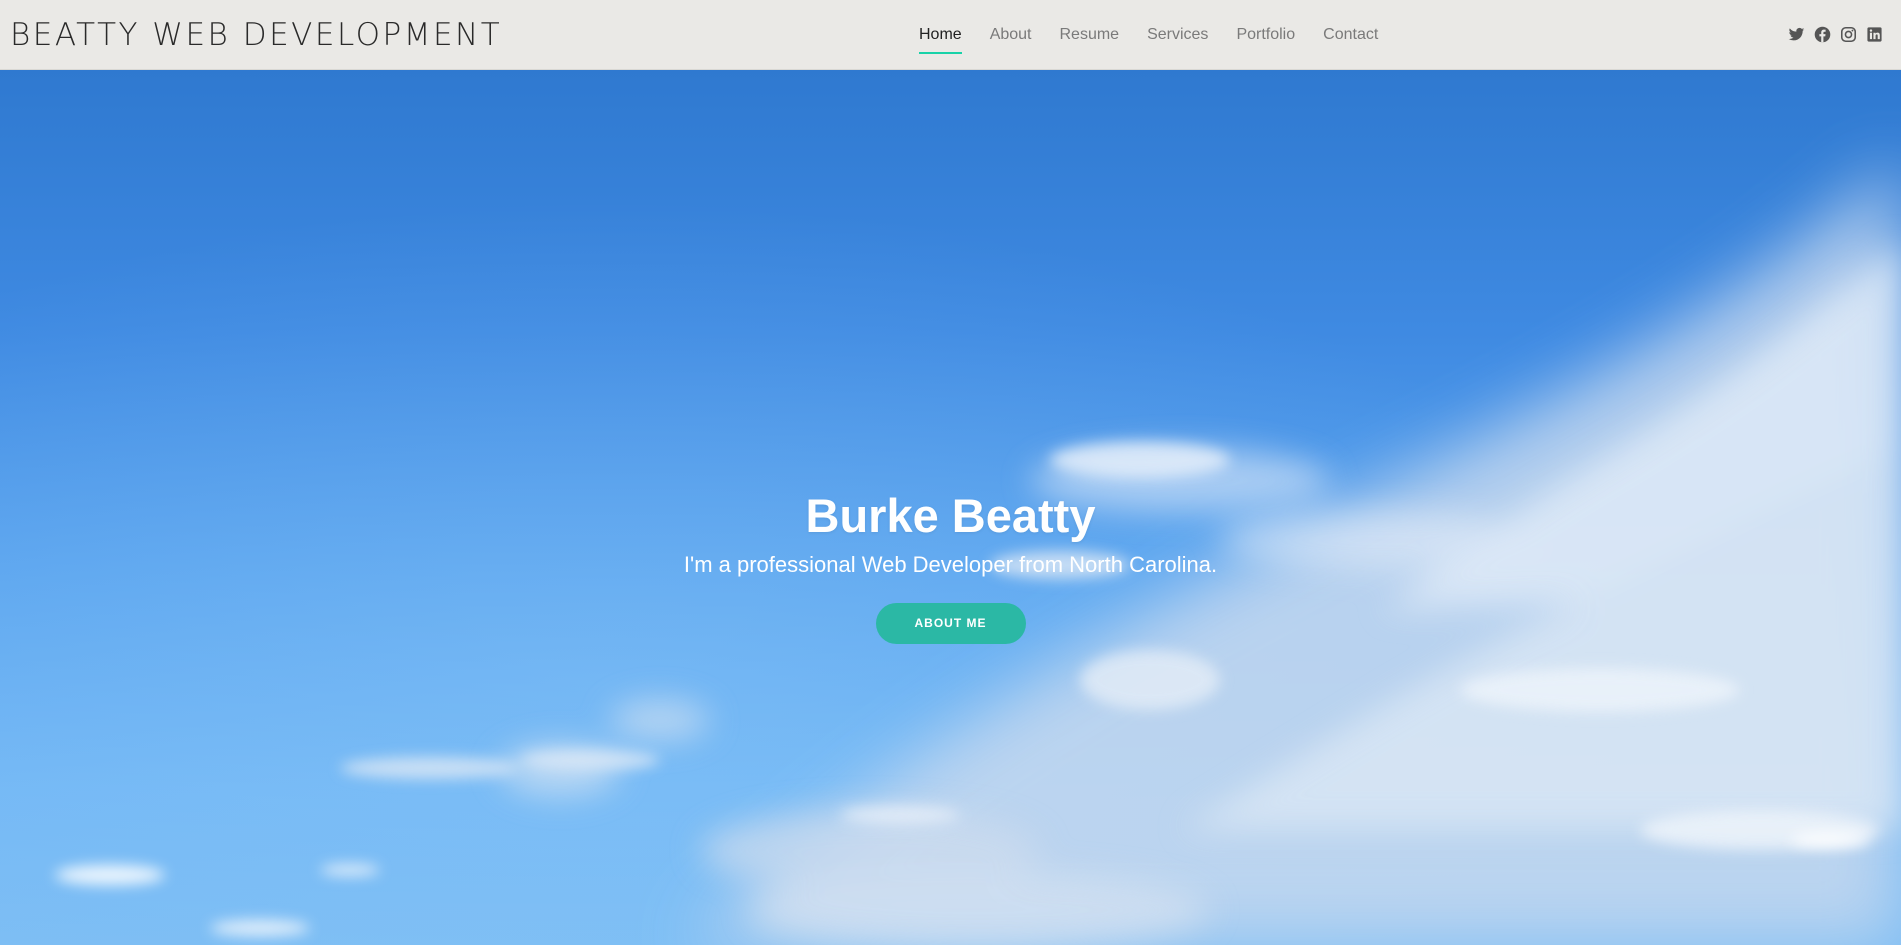 This screenshot has width=1901, height=945. What do you see at coordinates (950, 515) in the screenshot?
I see `hero-title: Burke Beatty` at bounding box center [950, 515].